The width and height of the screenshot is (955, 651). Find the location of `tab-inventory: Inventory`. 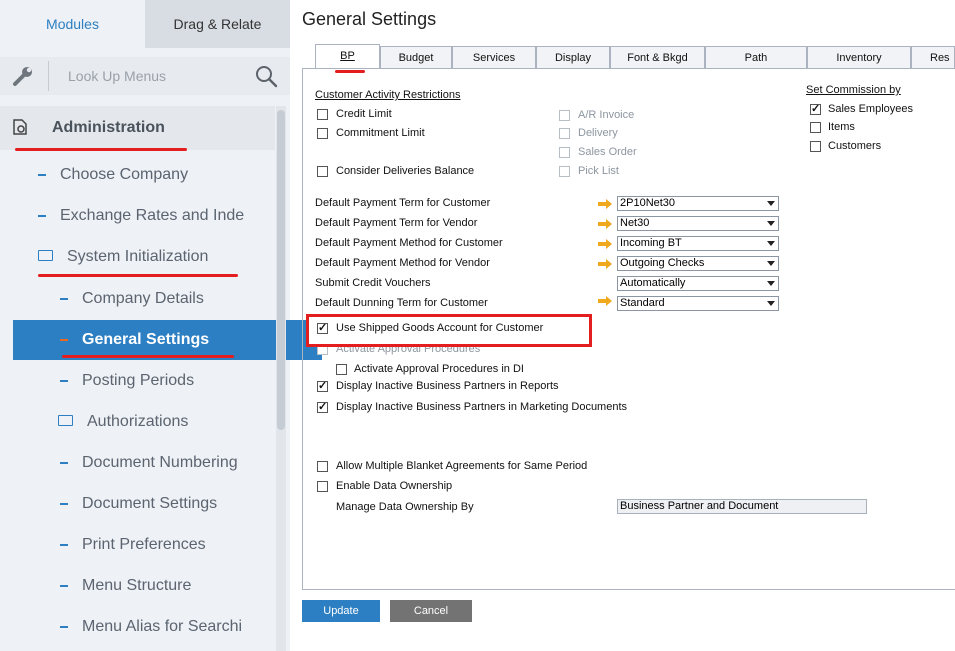

tab-inventory: Inventory is located at coordinates (859, 57).